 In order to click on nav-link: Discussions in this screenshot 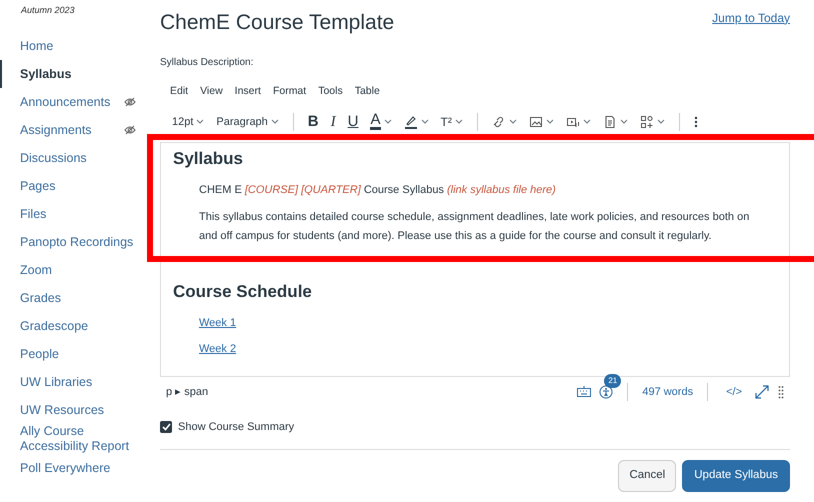, I will do `click(75, 158)`.